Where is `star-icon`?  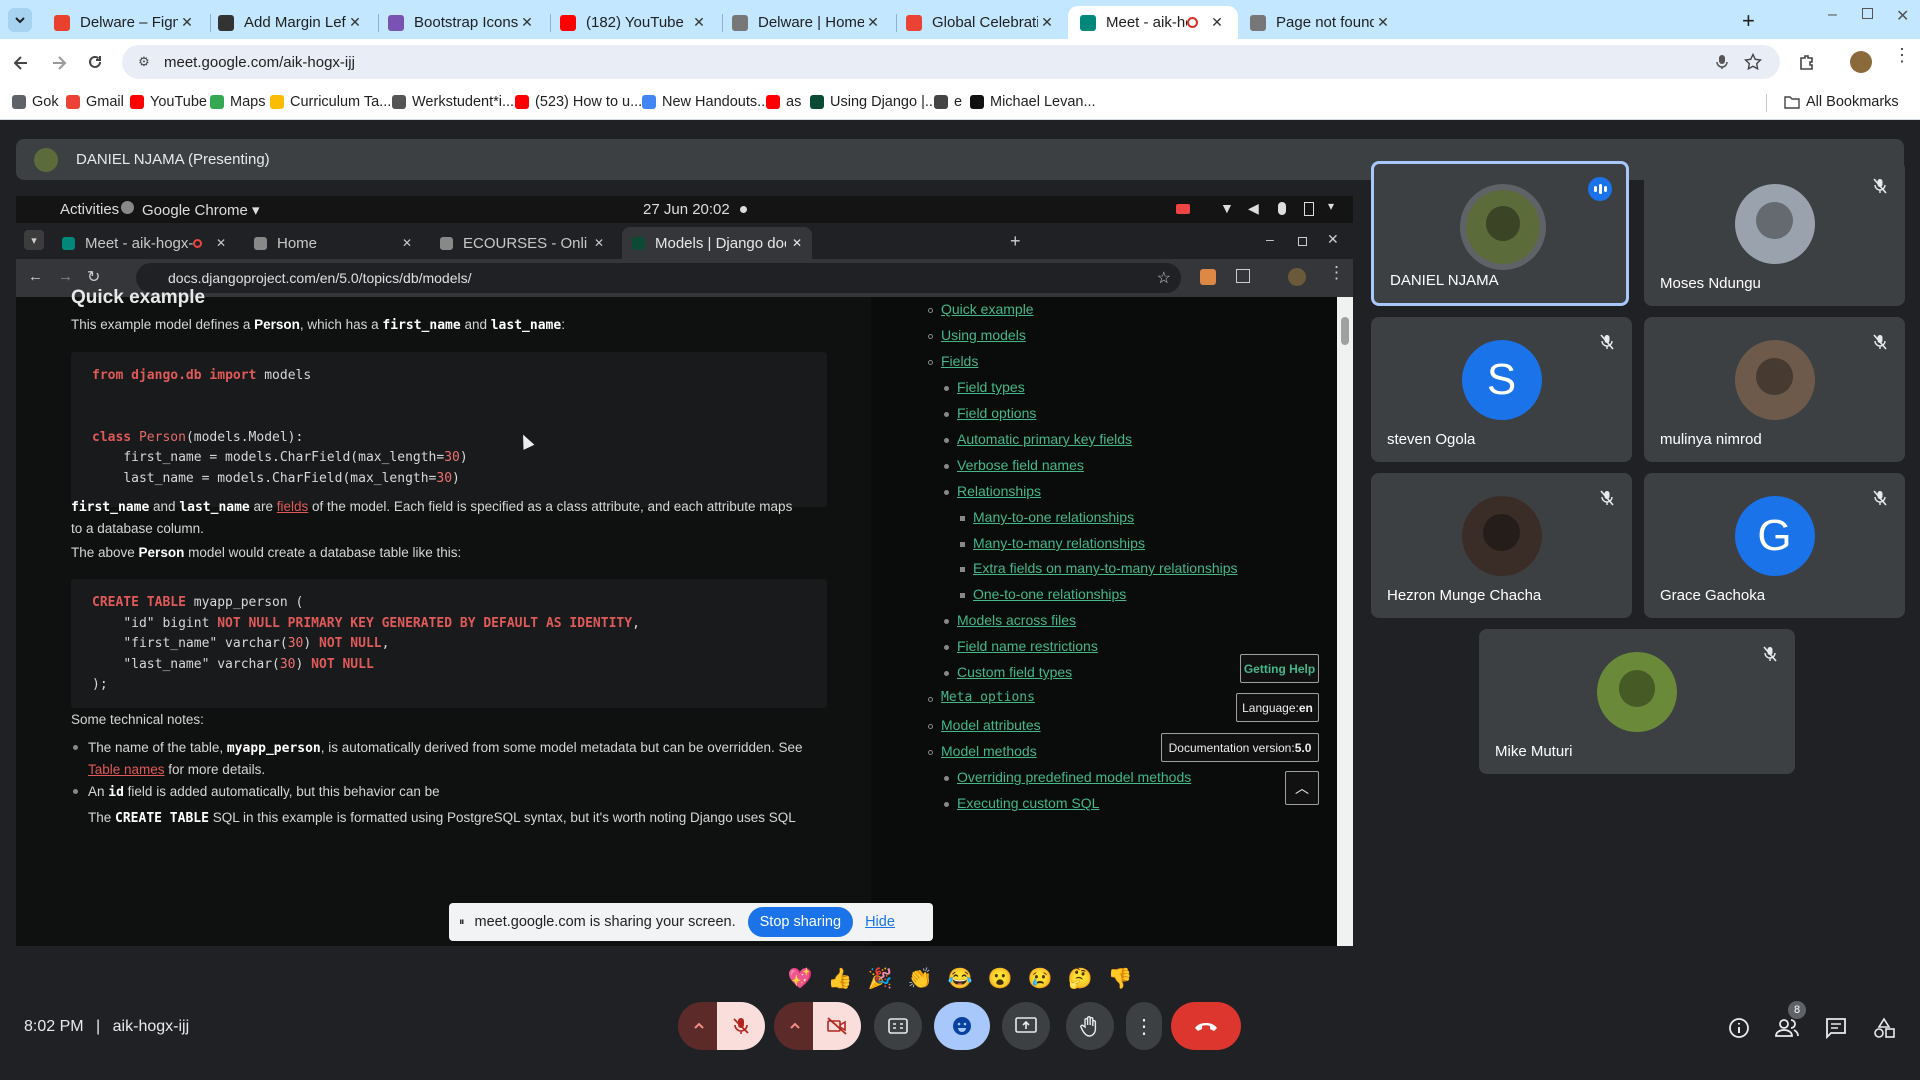
star-icon is located at coordinates (1753, 62).